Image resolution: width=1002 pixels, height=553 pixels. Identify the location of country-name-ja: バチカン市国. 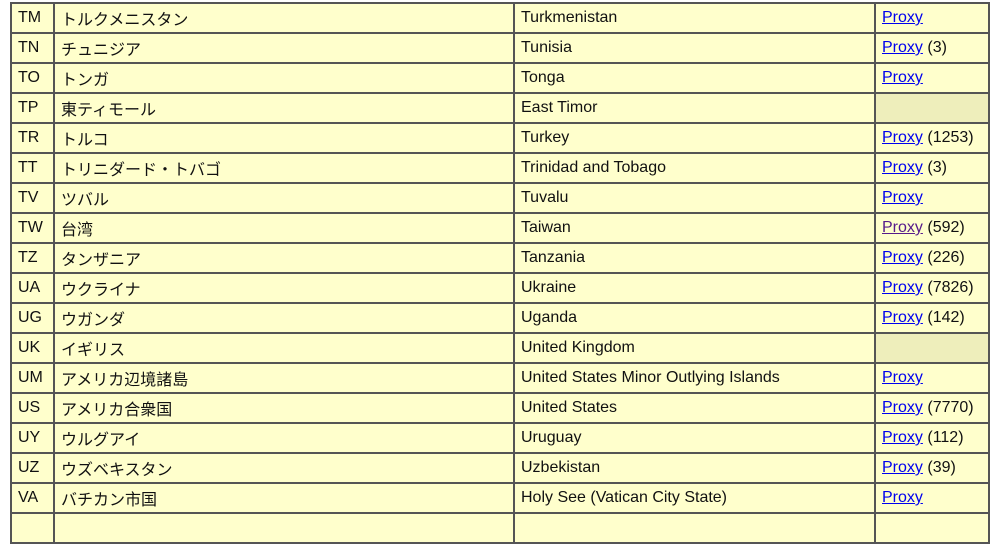
(284, 498).